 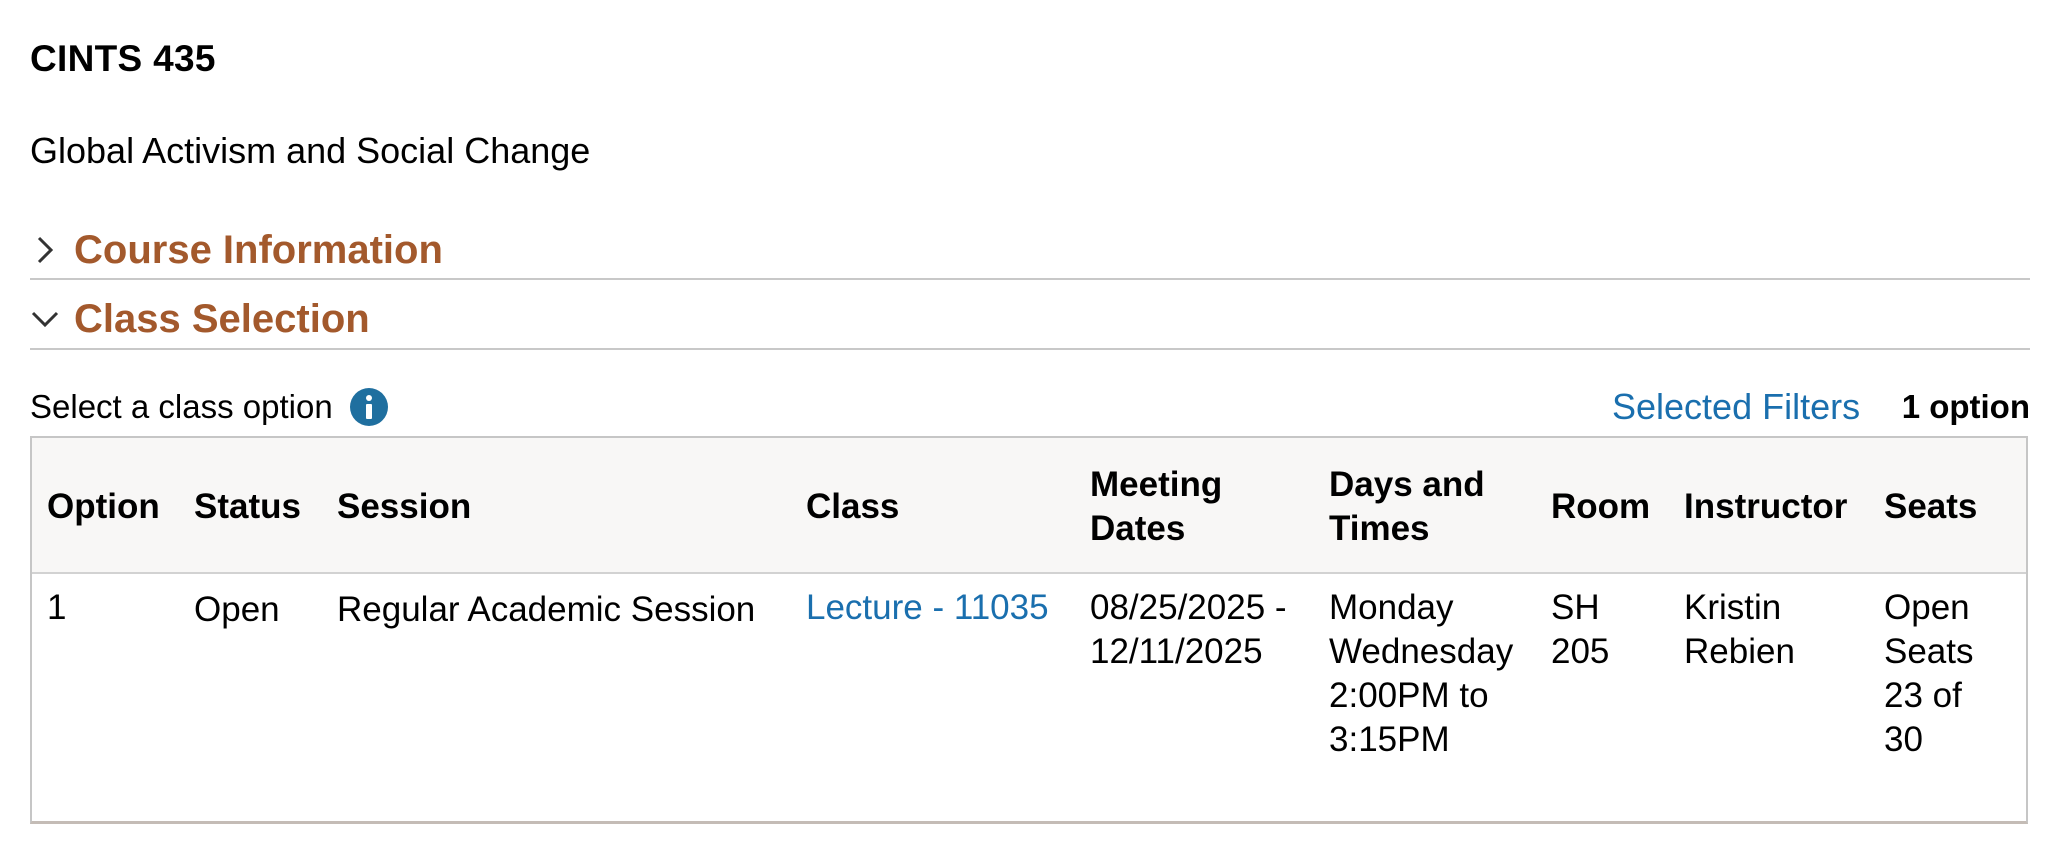 What do you see at coordinates (1931, 506) in the screenshot?
I see `header-seats: Seats` at bounding box center [1931, 506].